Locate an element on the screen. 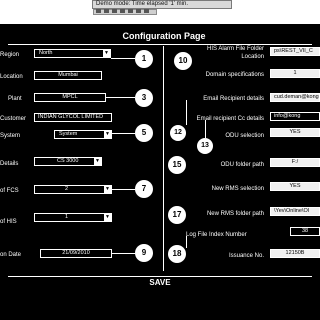 This screenshot has width=320, height=320. demo-mode-text: Demo mode: Time elapsed '1' min. is located at coordinates (142, 4).